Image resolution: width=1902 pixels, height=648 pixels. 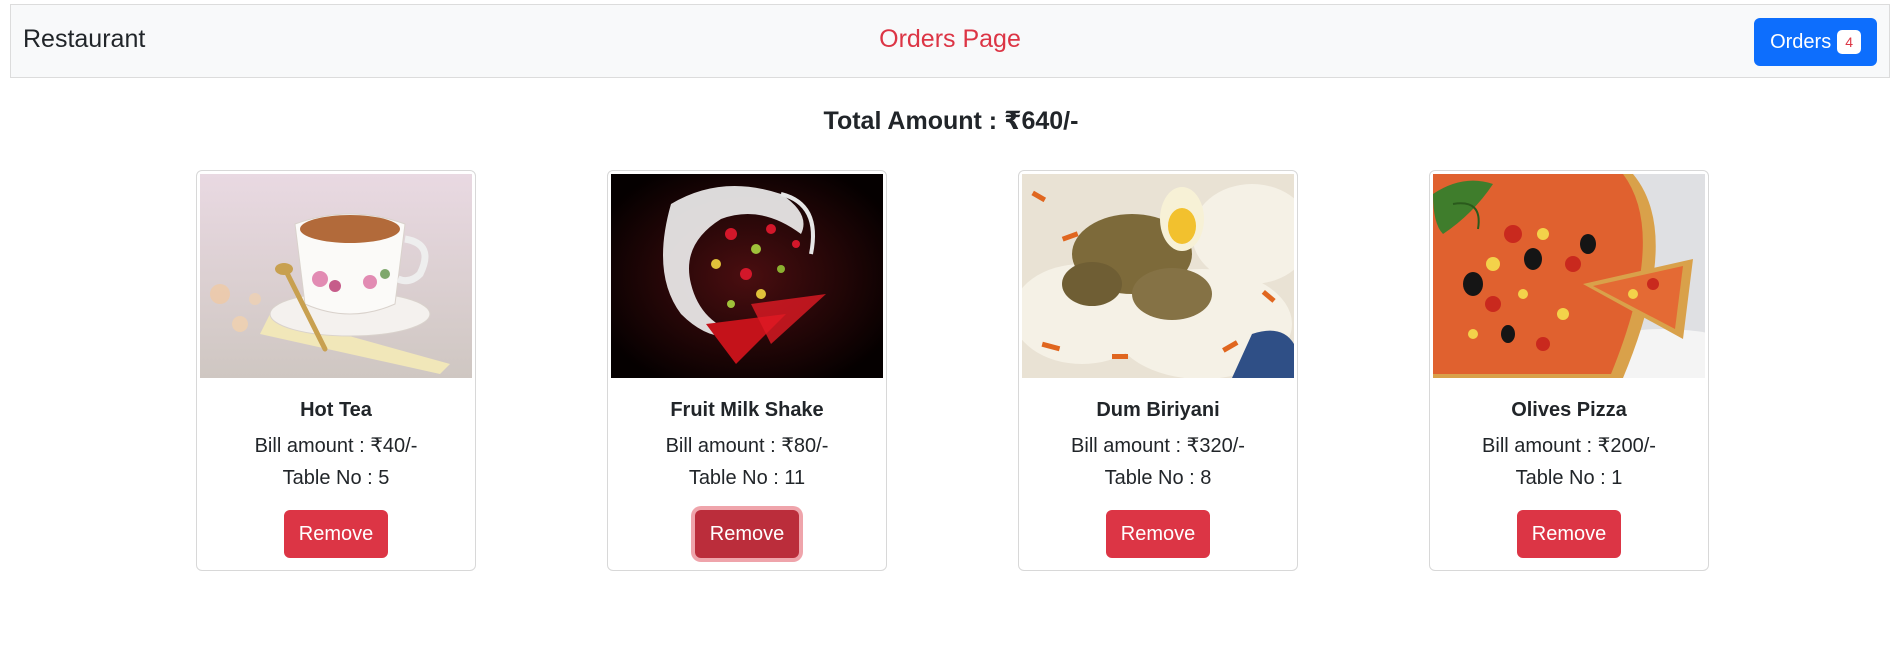 What do you see at coordinates (1569, 446) in the screenshot?
I see `order-bill-amount: Bill amount : ₹200/-` at bounding box center [1569, 446].